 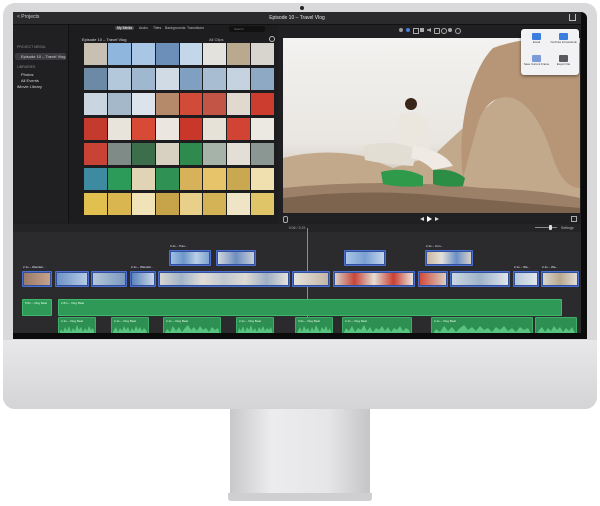 I want to click on share-email-button: Email, so click(x=536, y=41).